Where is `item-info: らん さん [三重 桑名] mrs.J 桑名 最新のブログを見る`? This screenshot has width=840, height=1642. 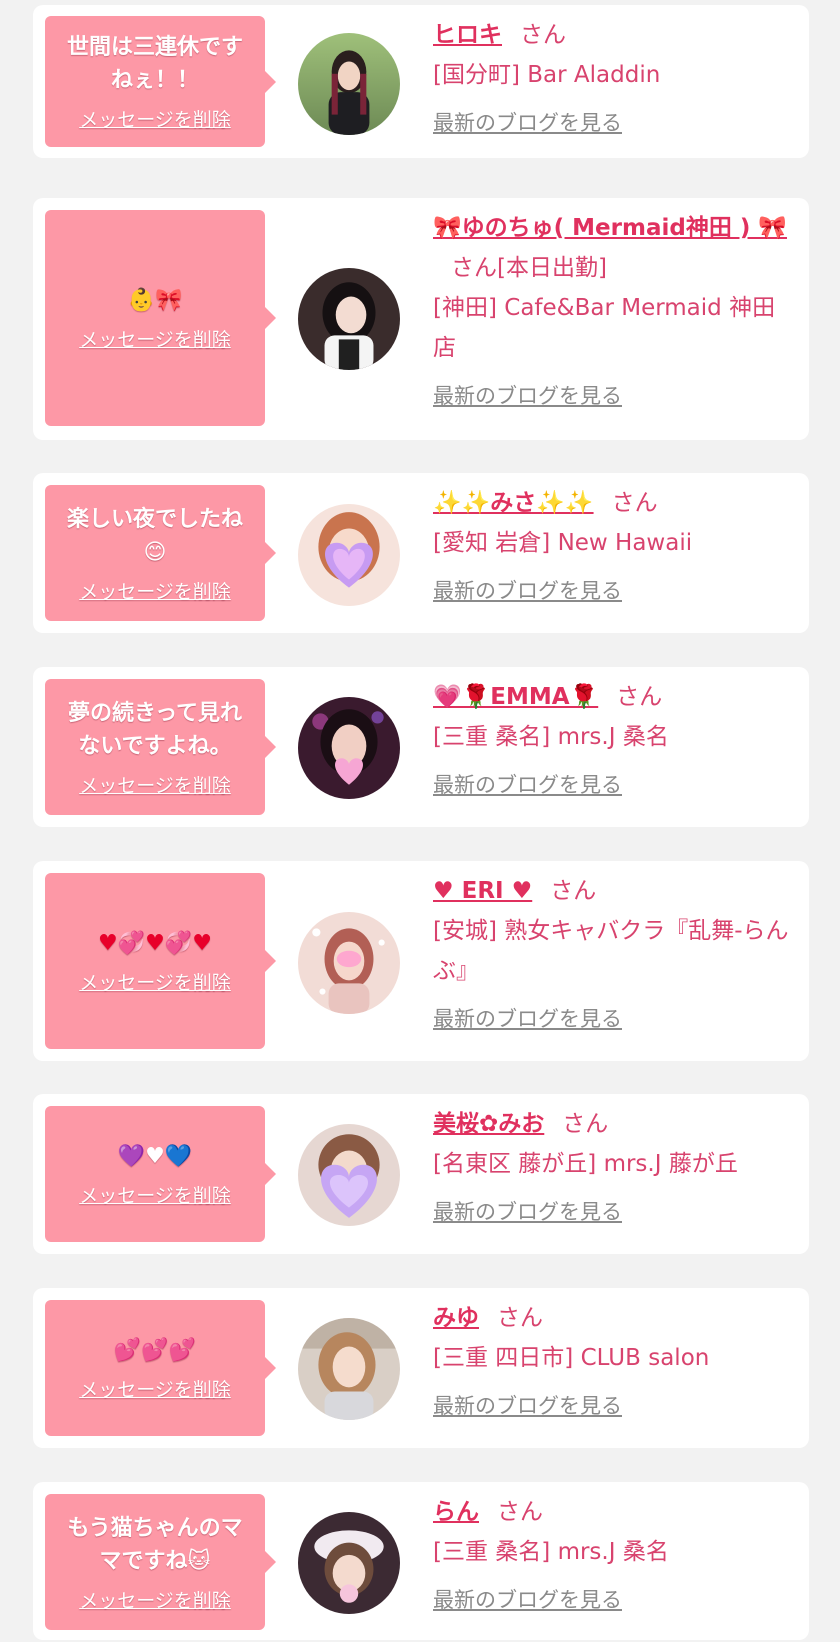
item-info: らん さん [三重 桑名] mrs.J 桑名 最新のブログを見る is located at coordinates (613, 1553).